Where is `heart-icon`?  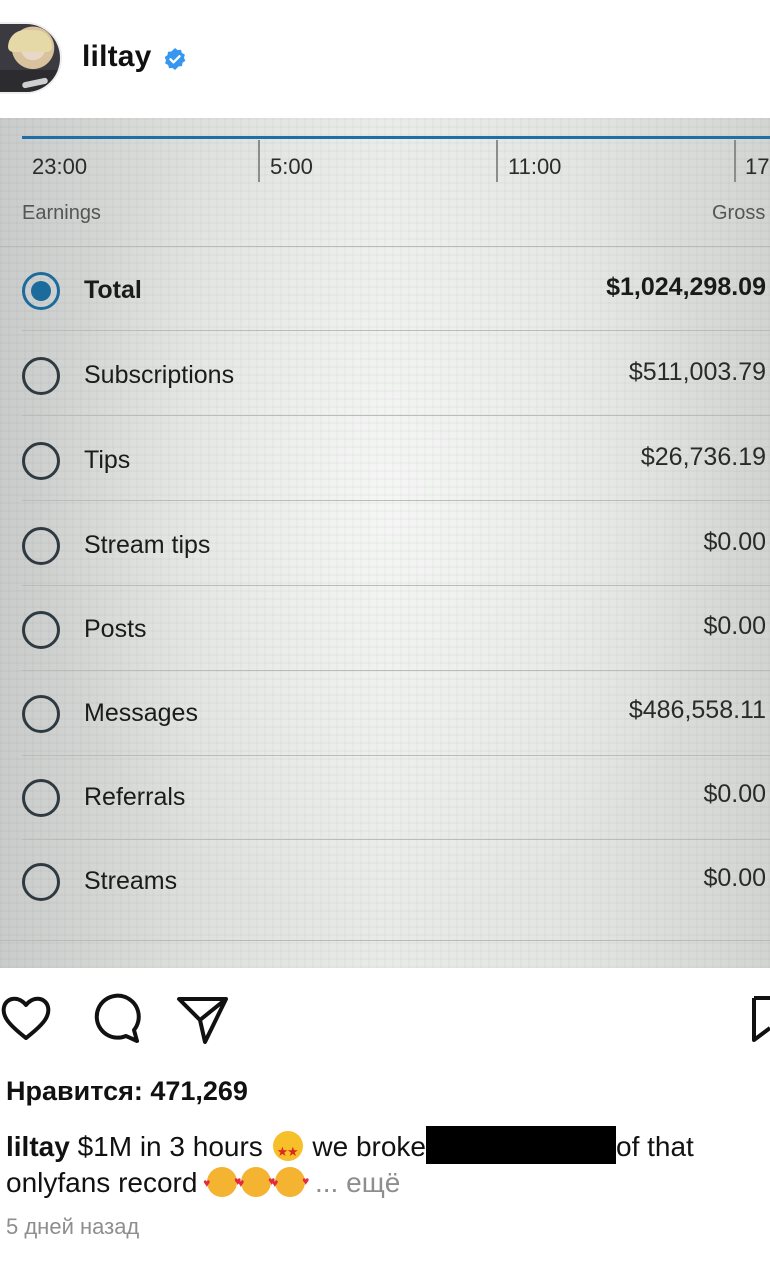
heart-icon is located at coordinates (26, 1018).